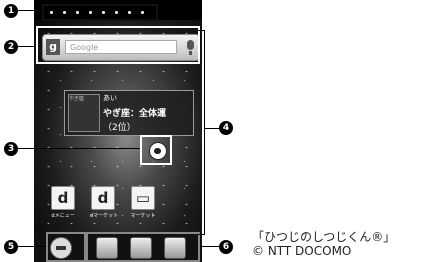 The height and width of the screenshot is (262, 444). I want to click on app-label: dマーケット, so click(104, 216).